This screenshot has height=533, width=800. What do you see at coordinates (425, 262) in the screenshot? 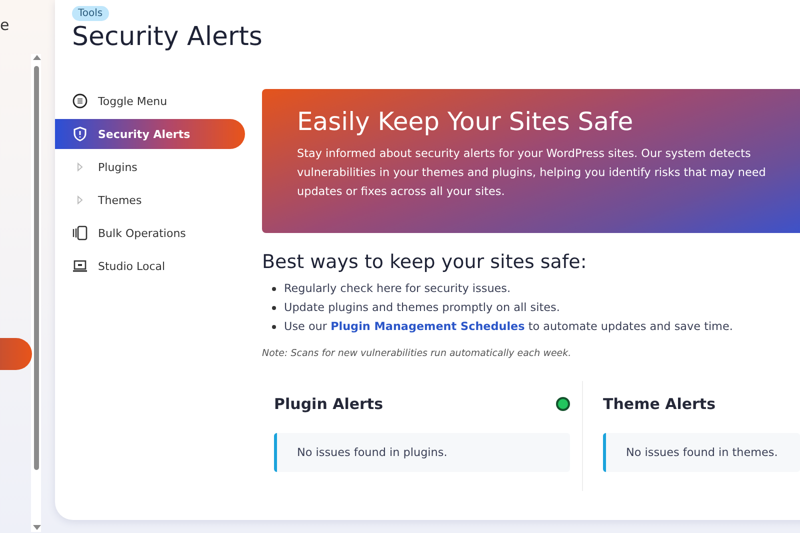
I see `section-heading: Best ways to keep your sites safe:` at bounding box center [425, 262].